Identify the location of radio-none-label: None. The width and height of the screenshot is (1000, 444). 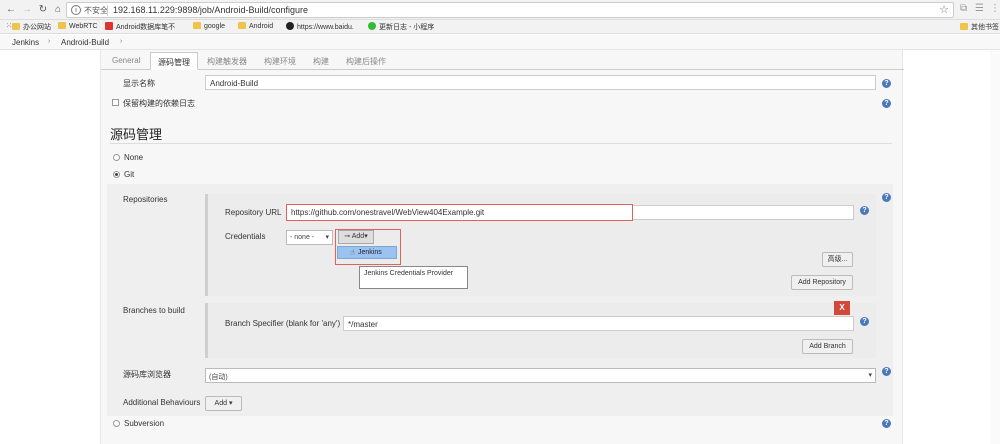
(134, 157).